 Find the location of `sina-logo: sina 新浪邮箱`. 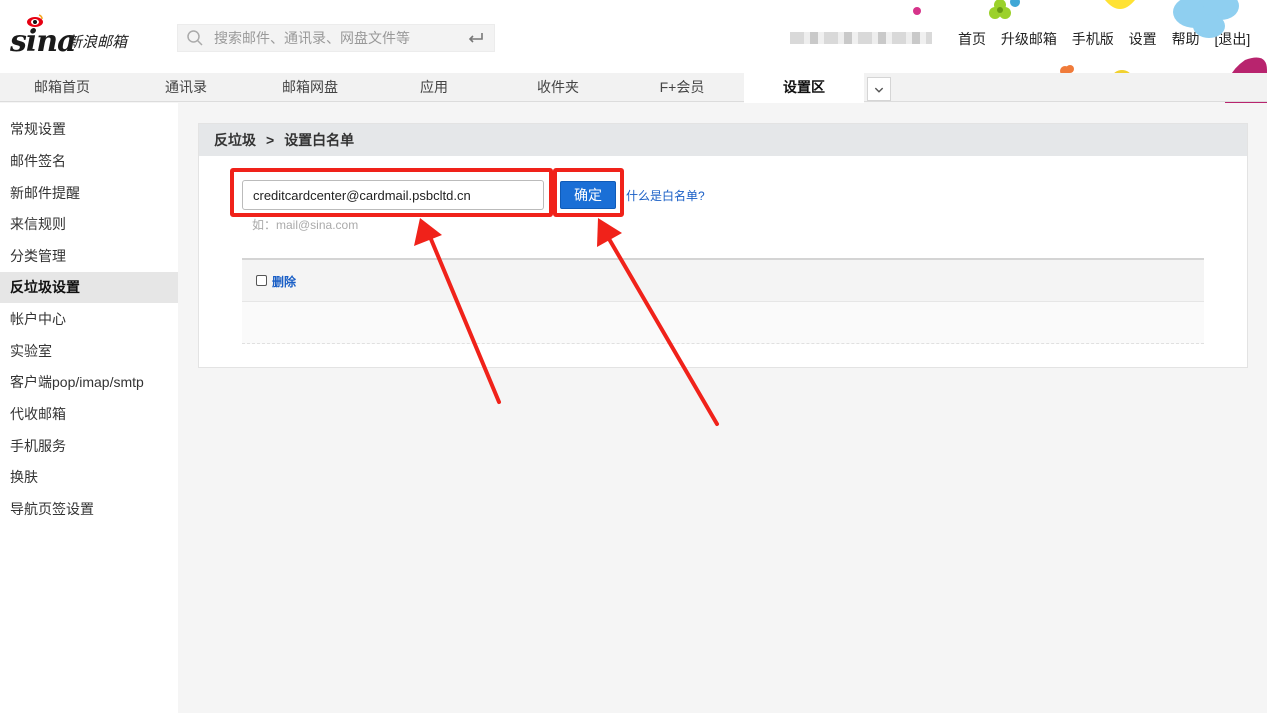

sina-logo: sina 新浪邮箱 is located at coordinates (70, 36).